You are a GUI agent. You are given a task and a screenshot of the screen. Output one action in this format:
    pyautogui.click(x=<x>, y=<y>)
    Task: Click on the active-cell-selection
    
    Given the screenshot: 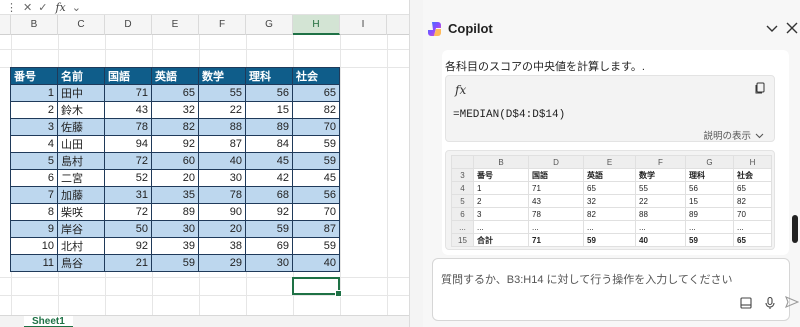 What is the action you would take?
    pyautogui.click(x=317, y=287)
    